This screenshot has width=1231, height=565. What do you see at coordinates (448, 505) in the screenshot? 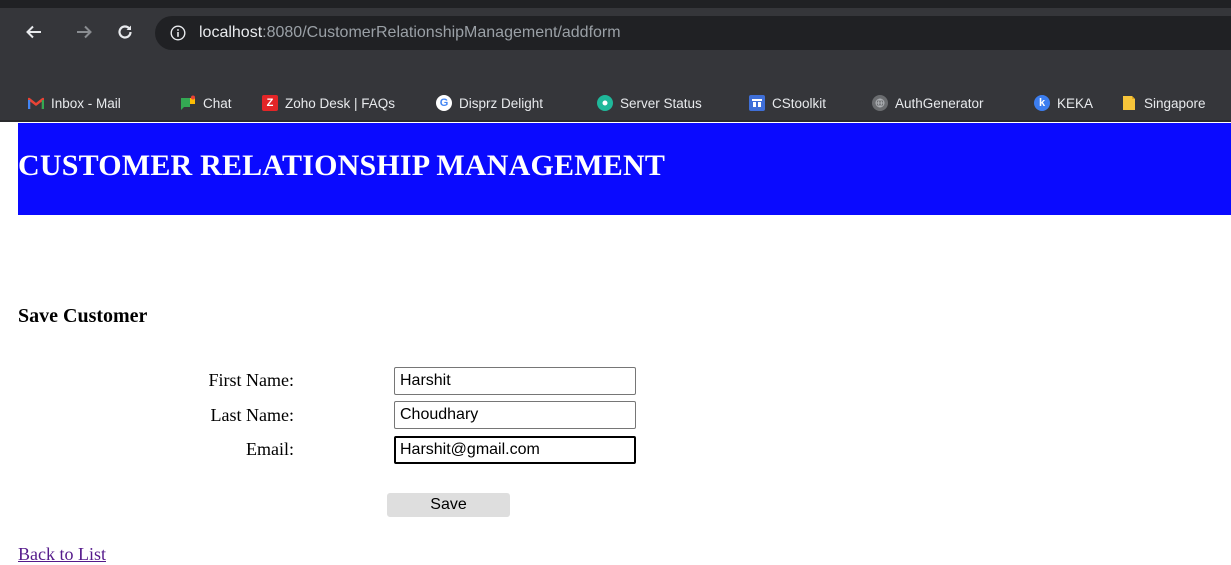
I see `save-button: Save` at bounding box center [448, 505].